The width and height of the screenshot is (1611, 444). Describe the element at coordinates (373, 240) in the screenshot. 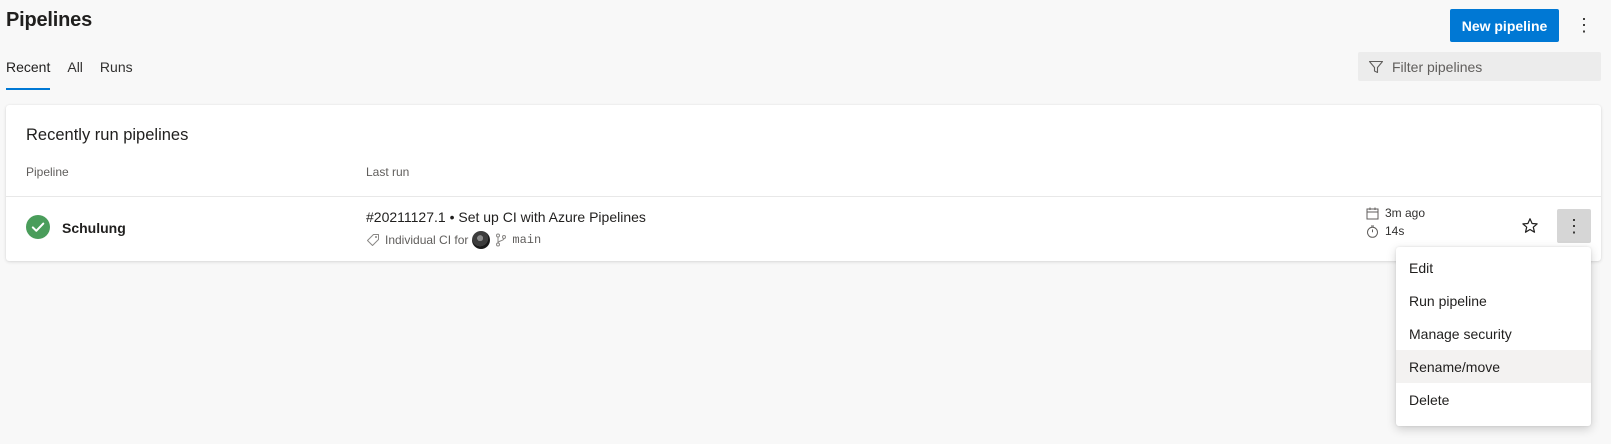

I see `tag-icon` at that location.